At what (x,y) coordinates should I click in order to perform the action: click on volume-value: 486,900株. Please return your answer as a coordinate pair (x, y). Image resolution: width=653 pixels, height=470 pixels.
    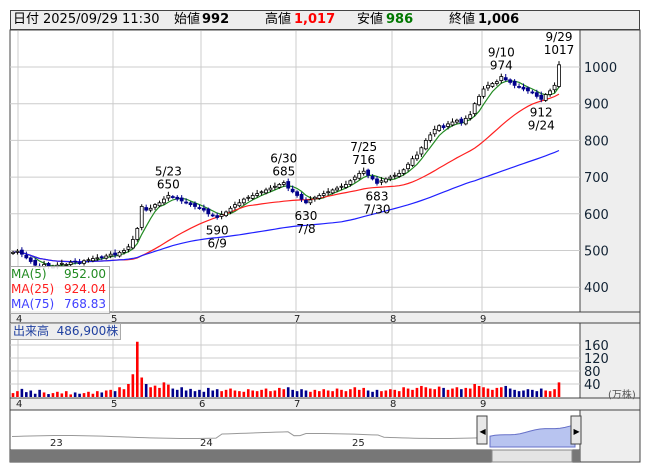
    Looking at the image, I should click on (87, 331).